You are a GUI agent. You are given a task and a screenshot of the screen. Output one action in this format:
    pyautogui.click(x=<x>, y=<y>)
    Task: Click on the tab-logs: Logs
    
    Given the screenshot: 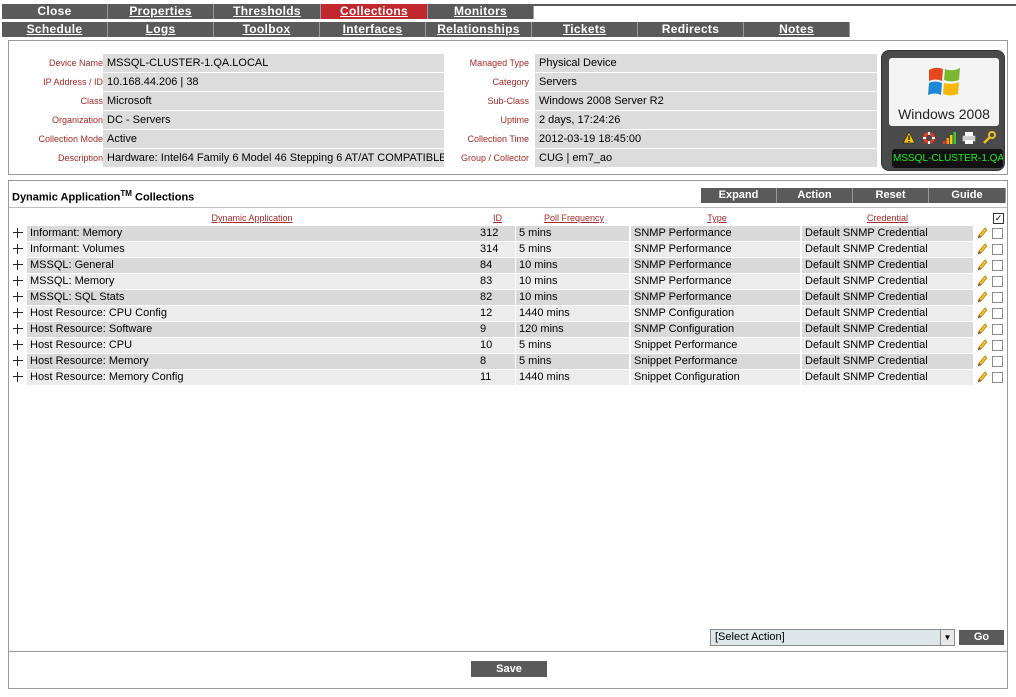 What is the action you would take?
    pyautogui.click(x=161, y=29)
    